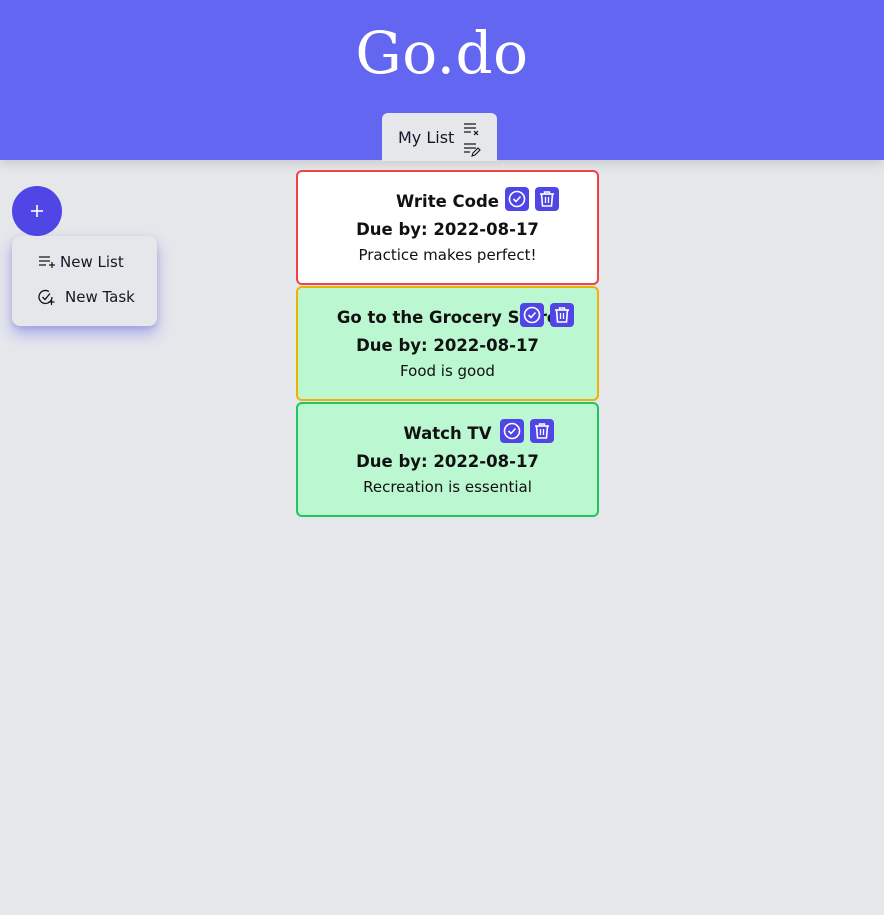 The width and height of the screenshot is (884, 915). I want to click on tab-my-list: My List, so click(439, 137).